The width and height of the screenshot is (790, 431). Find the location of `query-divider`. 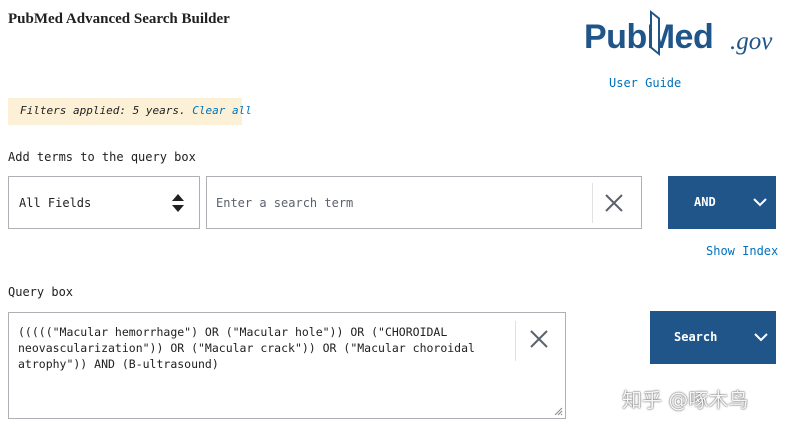

query-divider is located at coordinates (515, 341).